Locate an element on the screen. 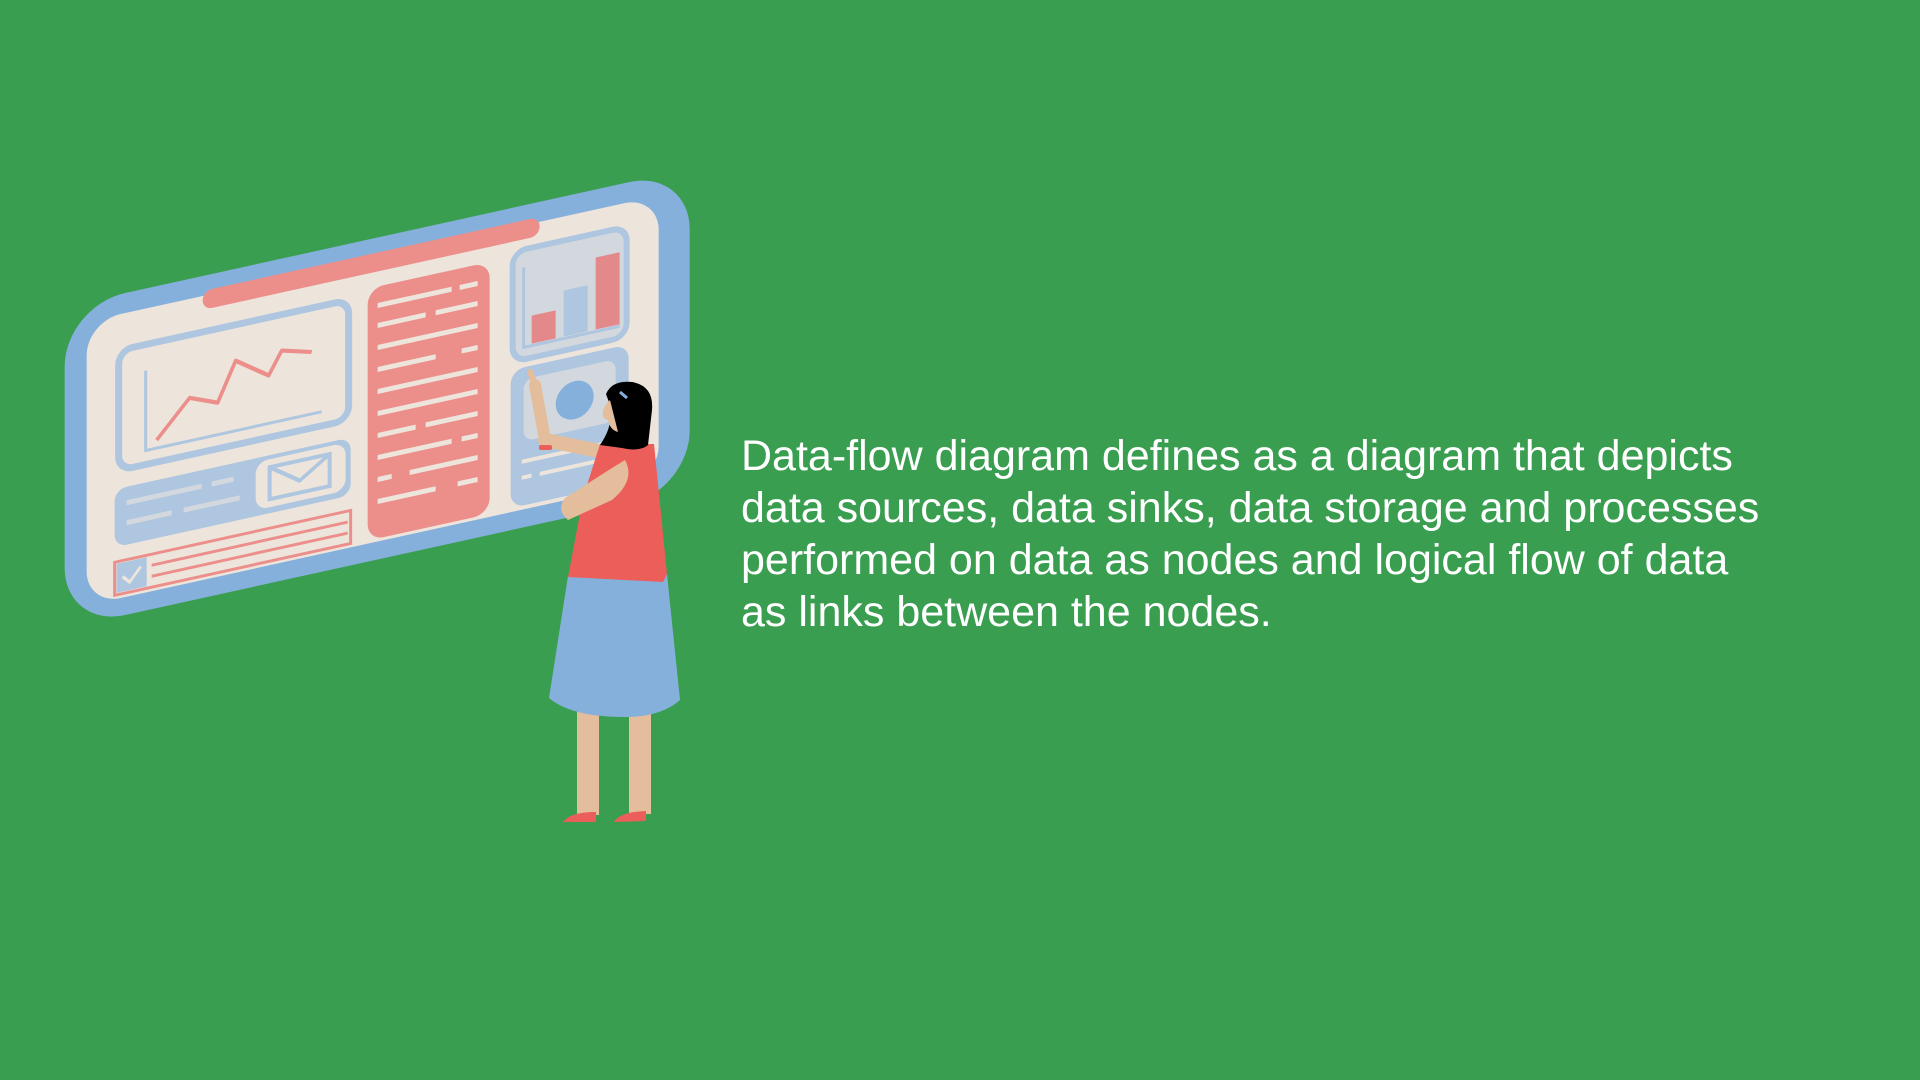 Image resolution: width=1920 pixels, height=1080 pixels. text-column is located at coordinates (428, 401).